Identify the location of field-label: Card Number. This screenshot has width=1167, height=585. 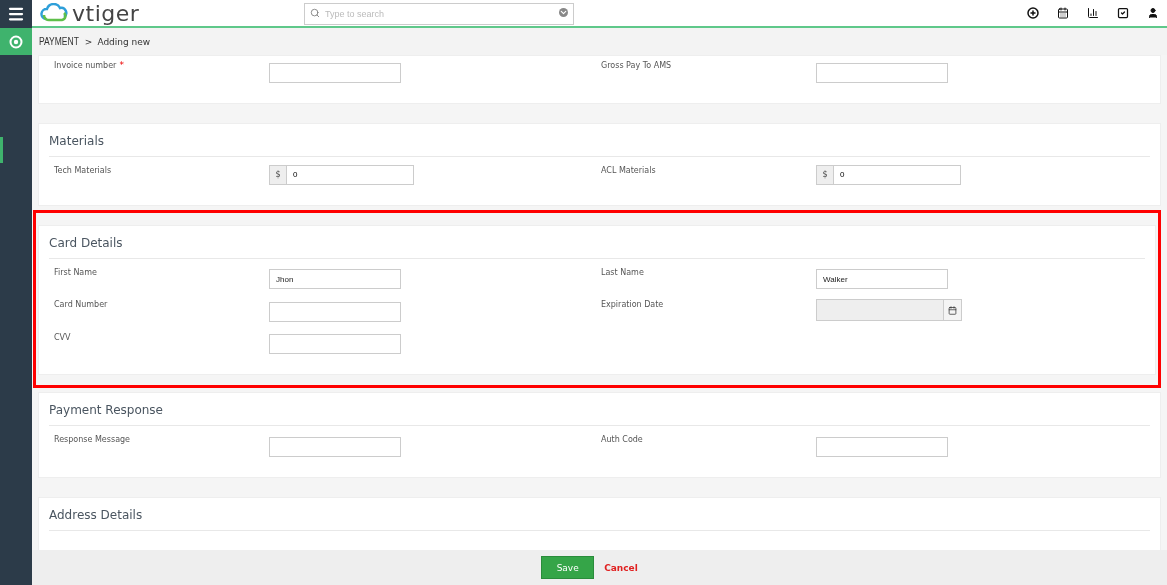
(80, 305).